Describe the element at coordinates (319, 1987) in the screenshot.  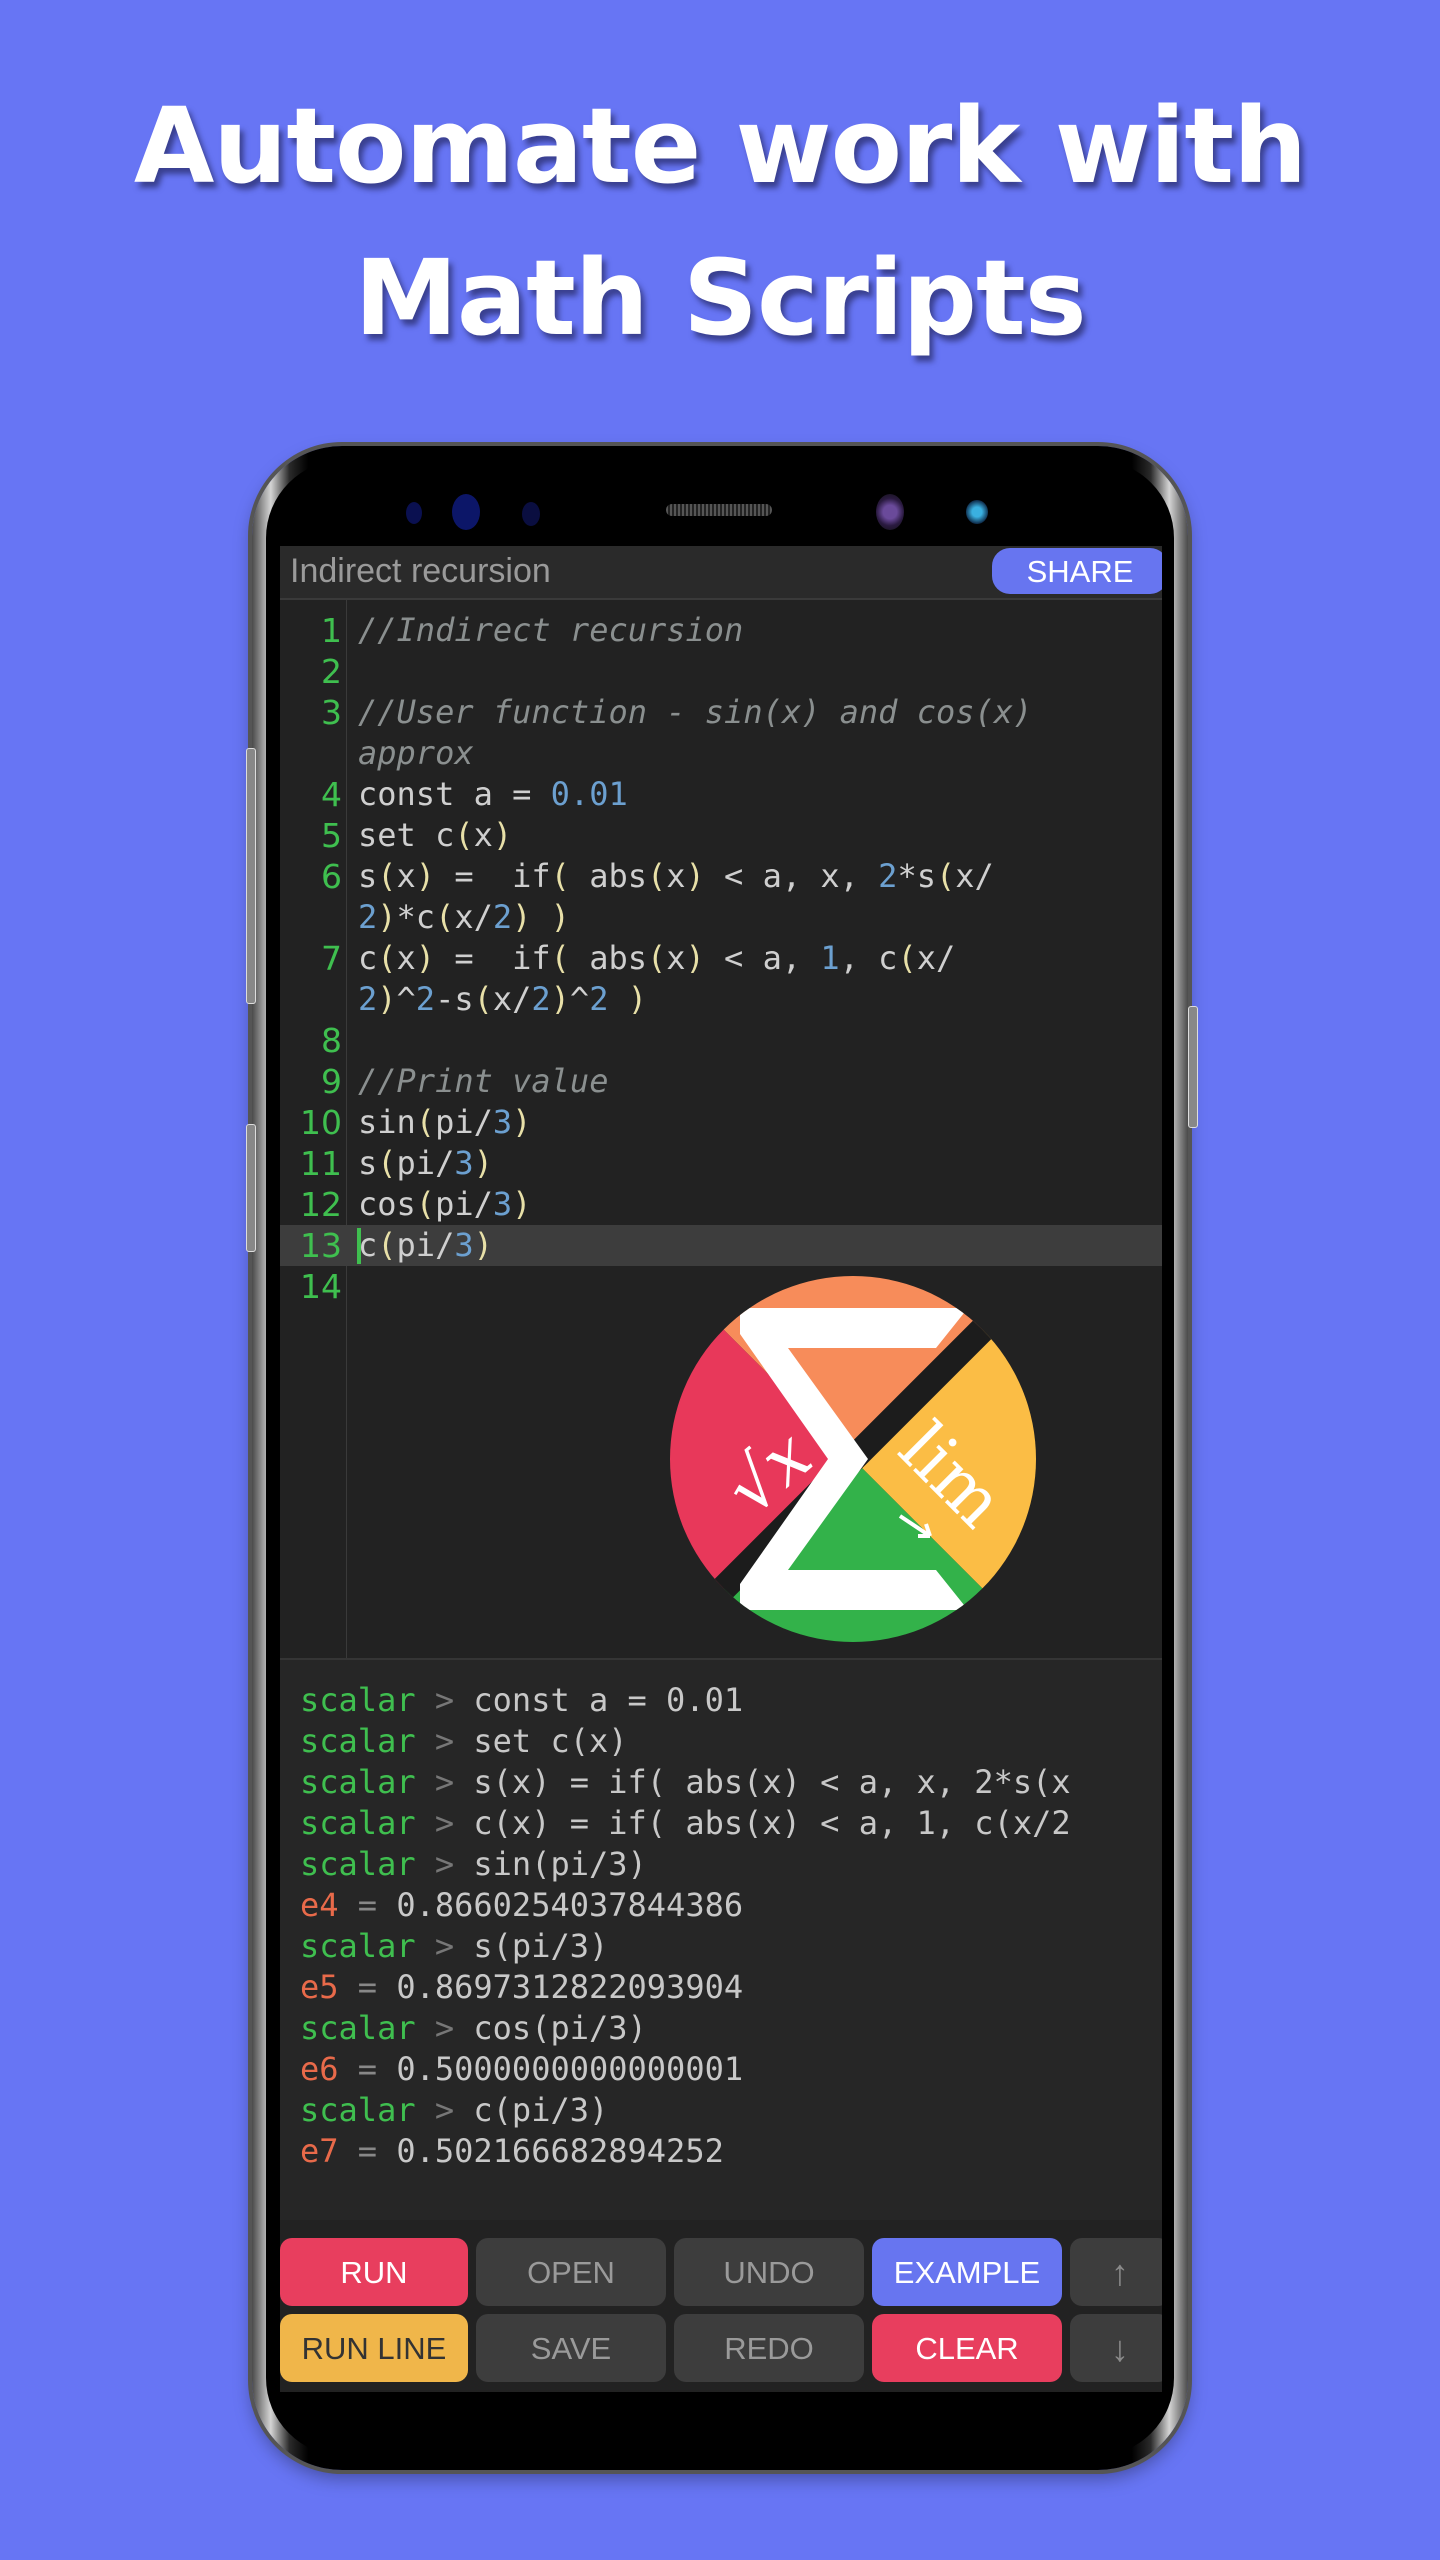
I see `result-variable: e5` at that location.